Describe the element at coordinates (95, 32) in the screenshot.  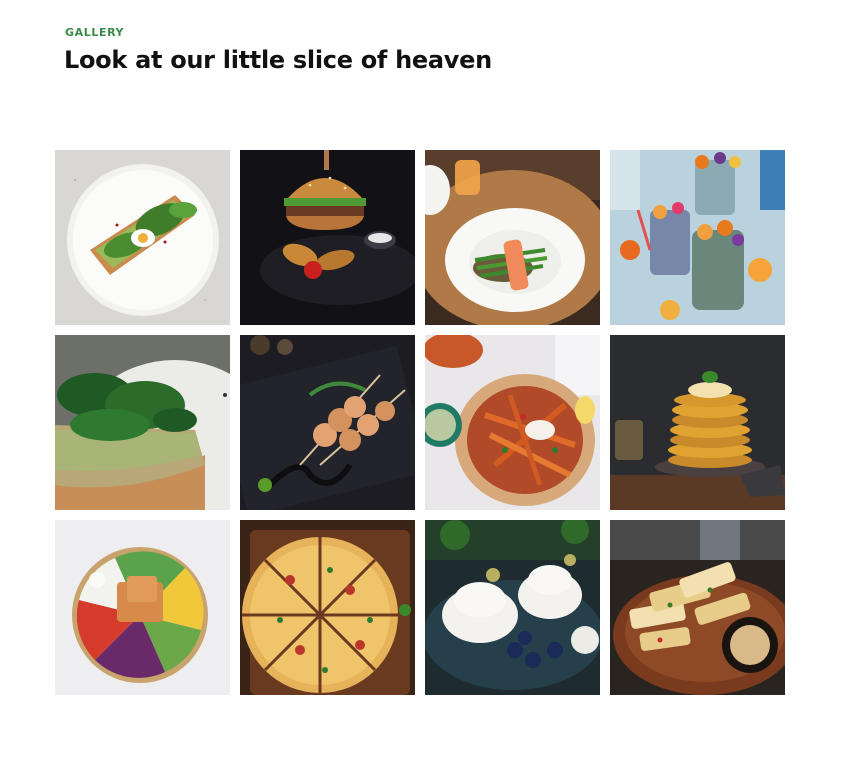
I see `section-eyebrow: GALLERY` at that location.